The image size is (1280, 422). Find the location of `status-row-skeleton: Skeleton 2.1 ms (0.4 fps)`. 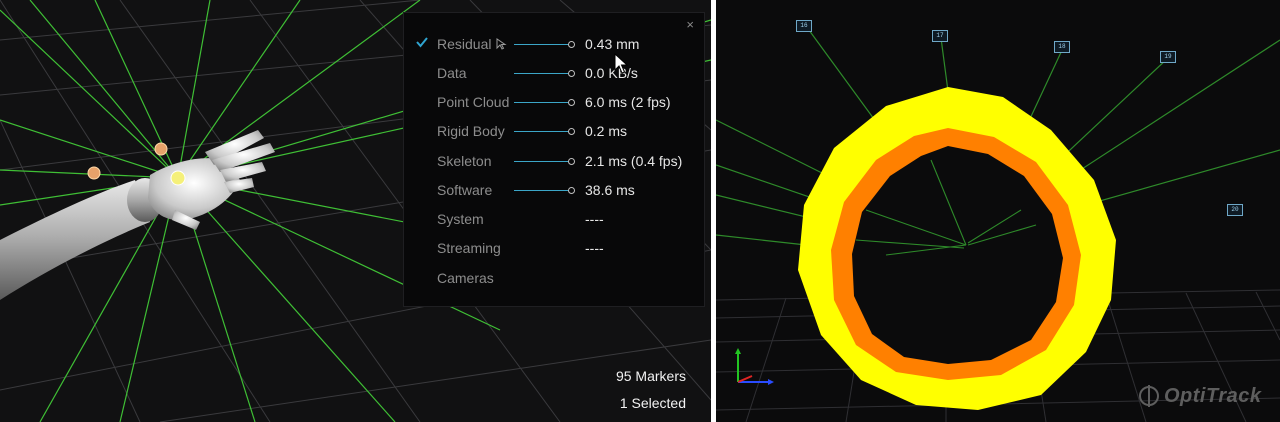

status-row-skeleton: Skeleton 2.1 ms (0.4 fps) is located at coordinates (554, 161).